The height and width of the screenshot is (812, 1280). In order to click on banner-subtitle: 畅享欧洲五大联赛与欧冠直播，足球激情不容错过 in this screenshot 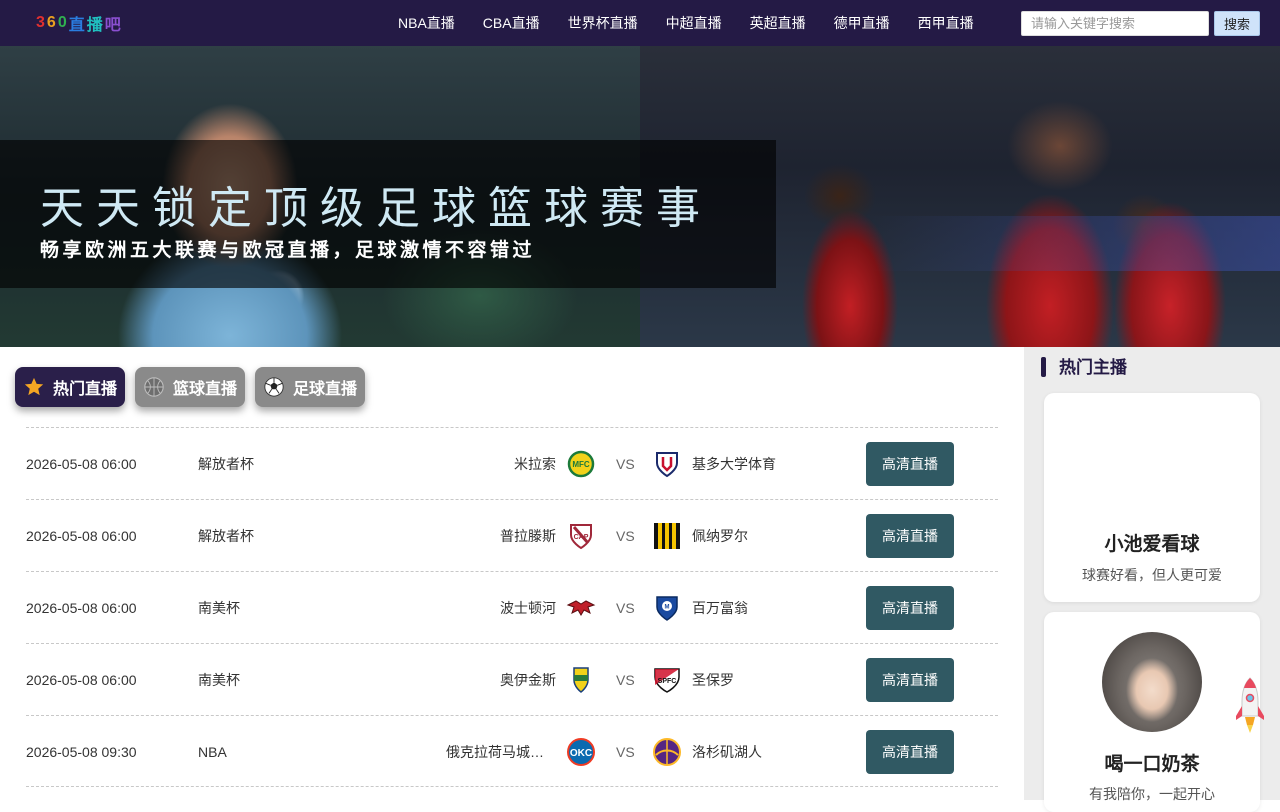, I will do `click(288, 250)`.